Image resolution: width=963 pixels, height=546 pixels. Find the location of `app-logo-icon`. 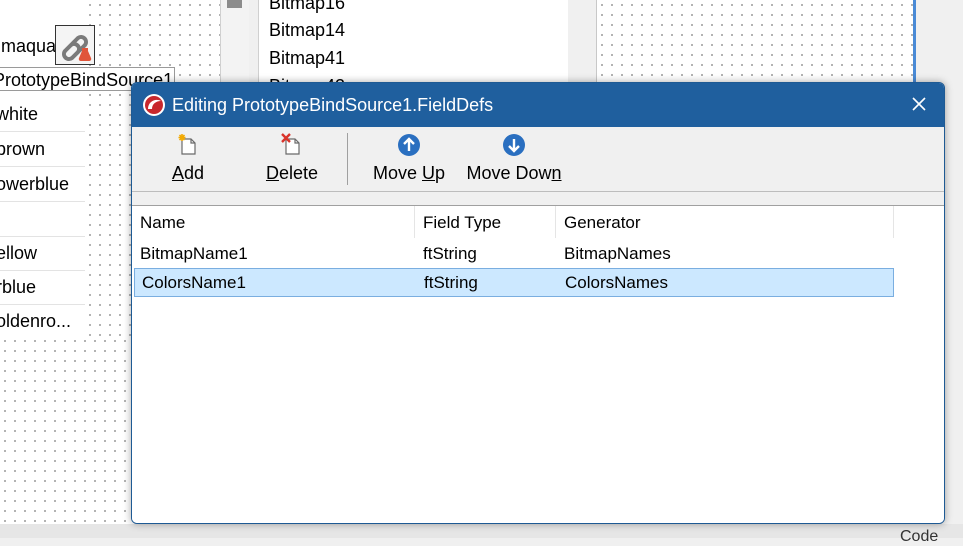

app-logo-icon is located at coordinates (154, 105).